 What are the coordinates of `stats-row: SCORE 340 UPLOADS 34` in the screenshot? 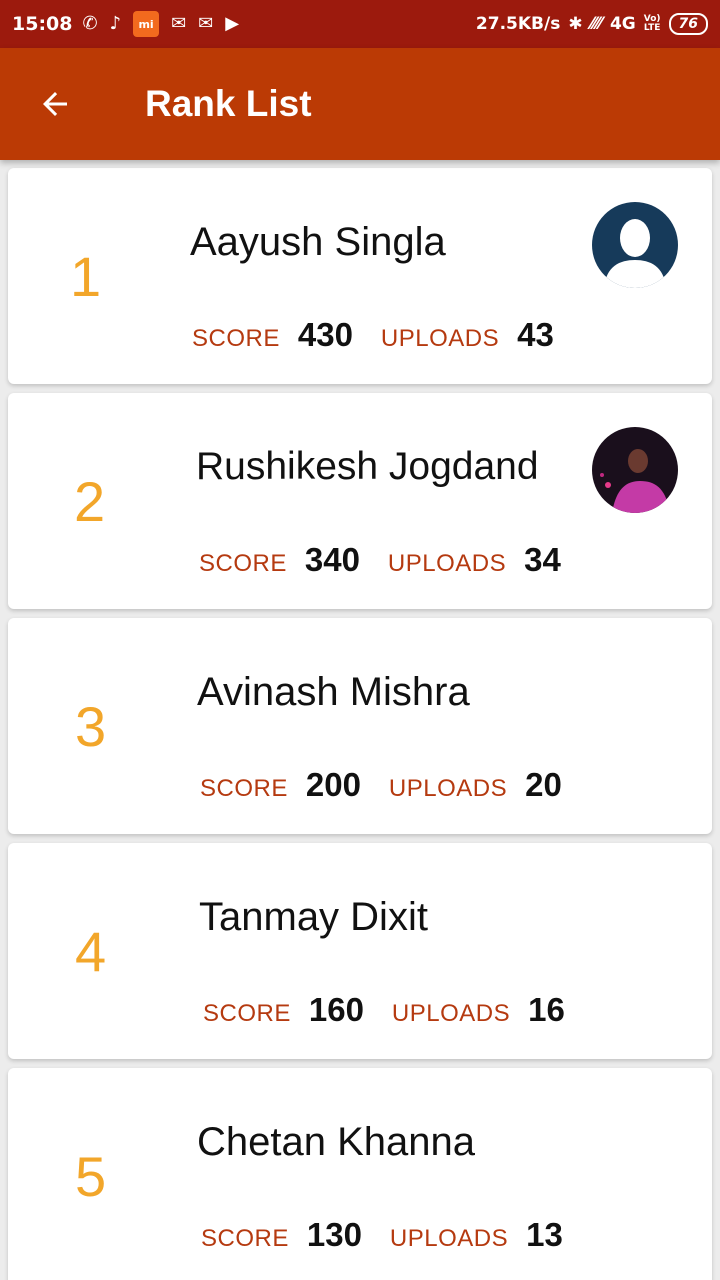 It's located at (394, 560).